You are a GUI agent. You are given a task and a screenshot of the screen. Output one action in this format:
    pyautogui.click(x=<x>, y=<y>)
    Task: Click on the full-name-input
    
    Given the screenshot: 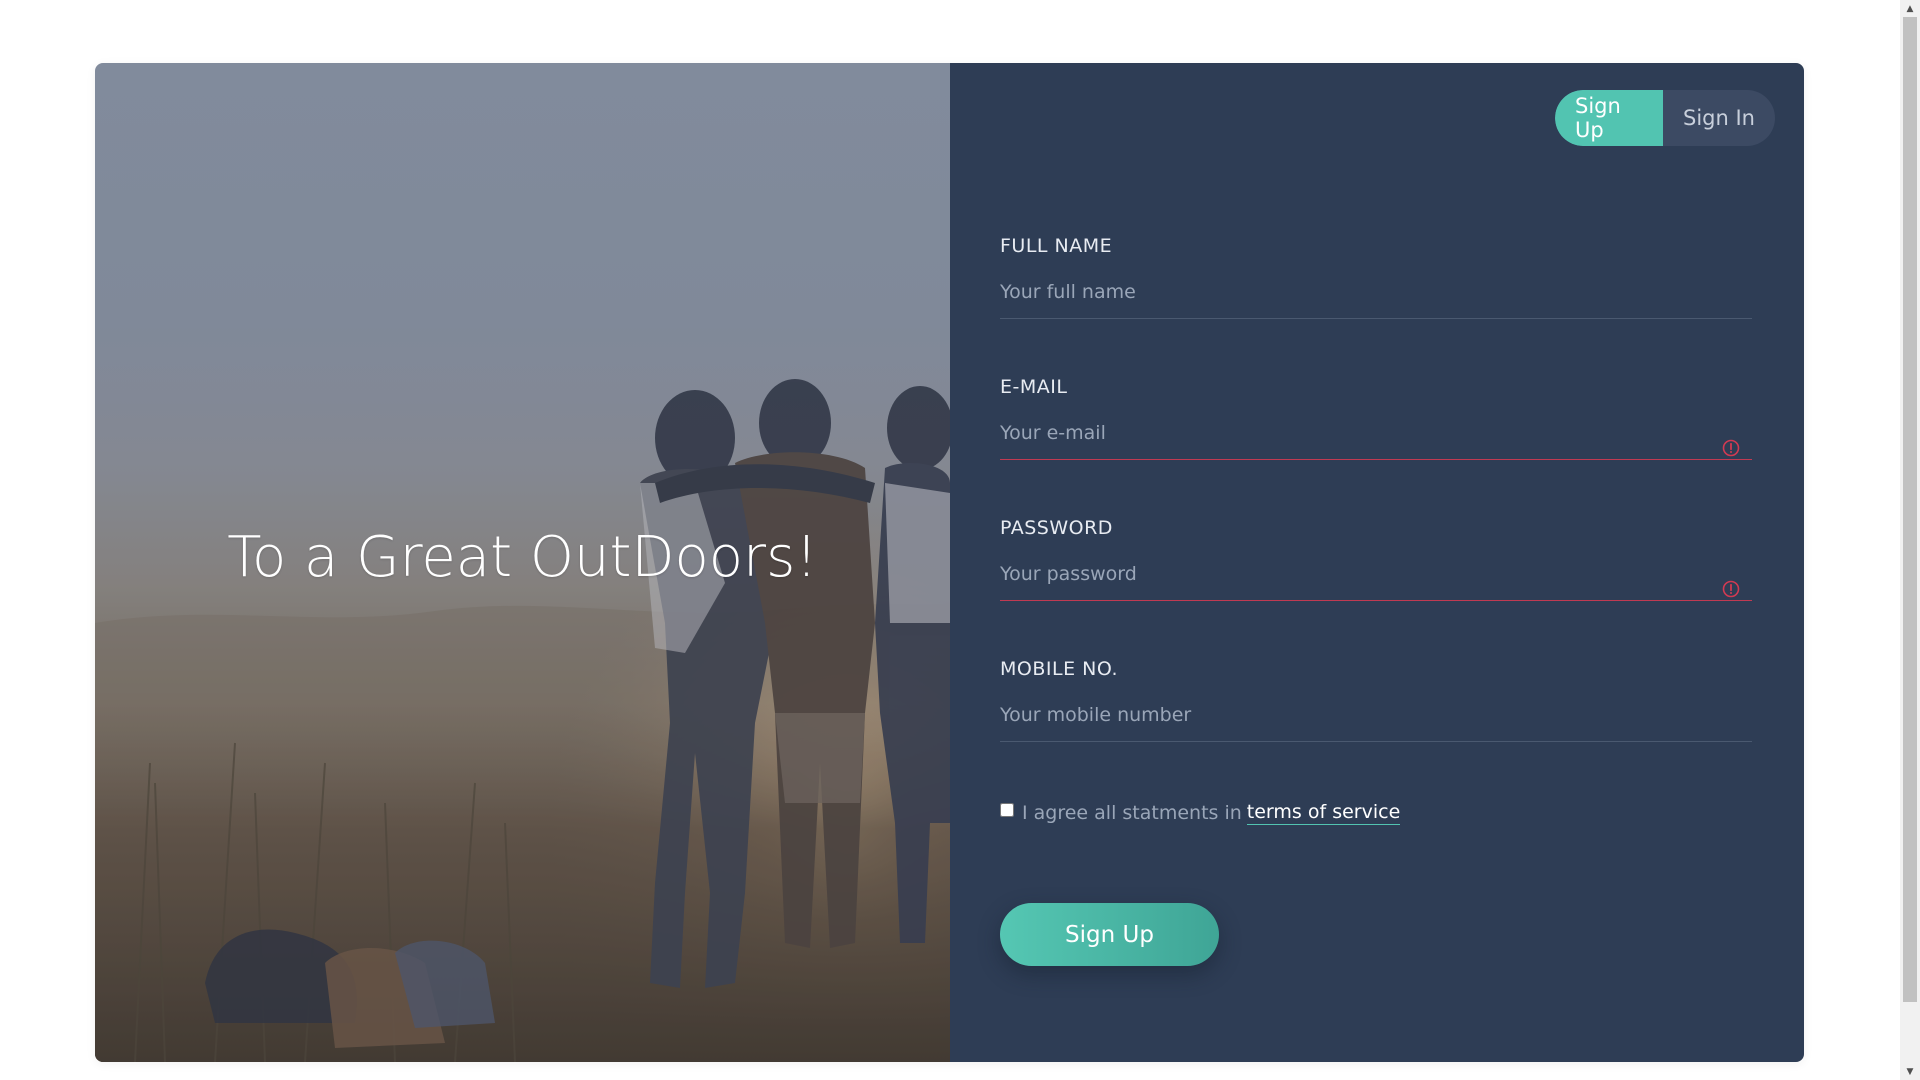 What is the action you would take?
    pyautogui.click(x=1376, y=298)
    